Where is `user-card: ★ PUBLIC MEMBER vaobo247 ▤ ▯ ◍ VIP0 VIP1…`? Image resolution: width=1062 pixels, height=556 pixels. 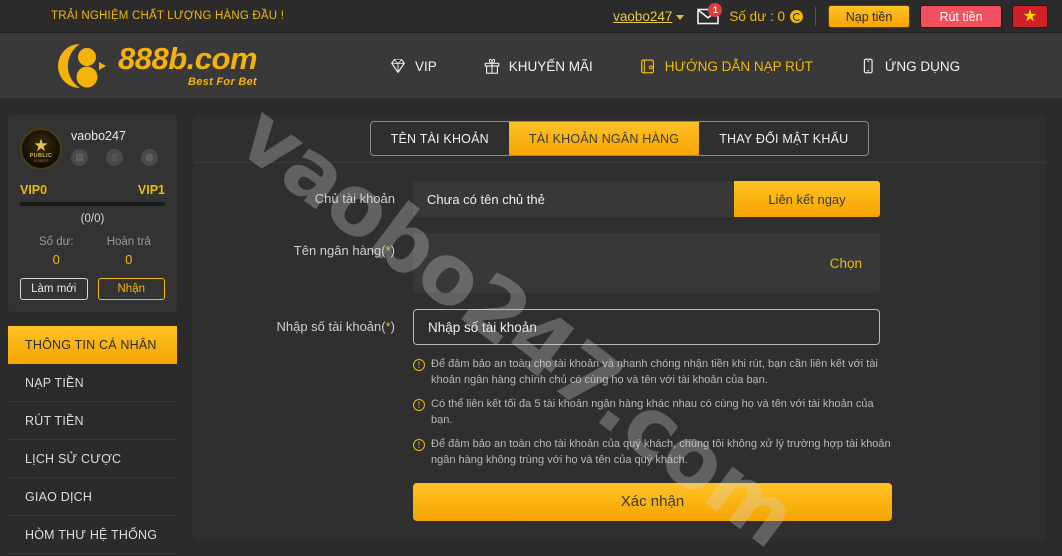 user-card: ★ PUBLIC MEMBER vaobo247 ▤ ▯ ◍ VIP0 VIP1… is located at coordinates (92, 213).